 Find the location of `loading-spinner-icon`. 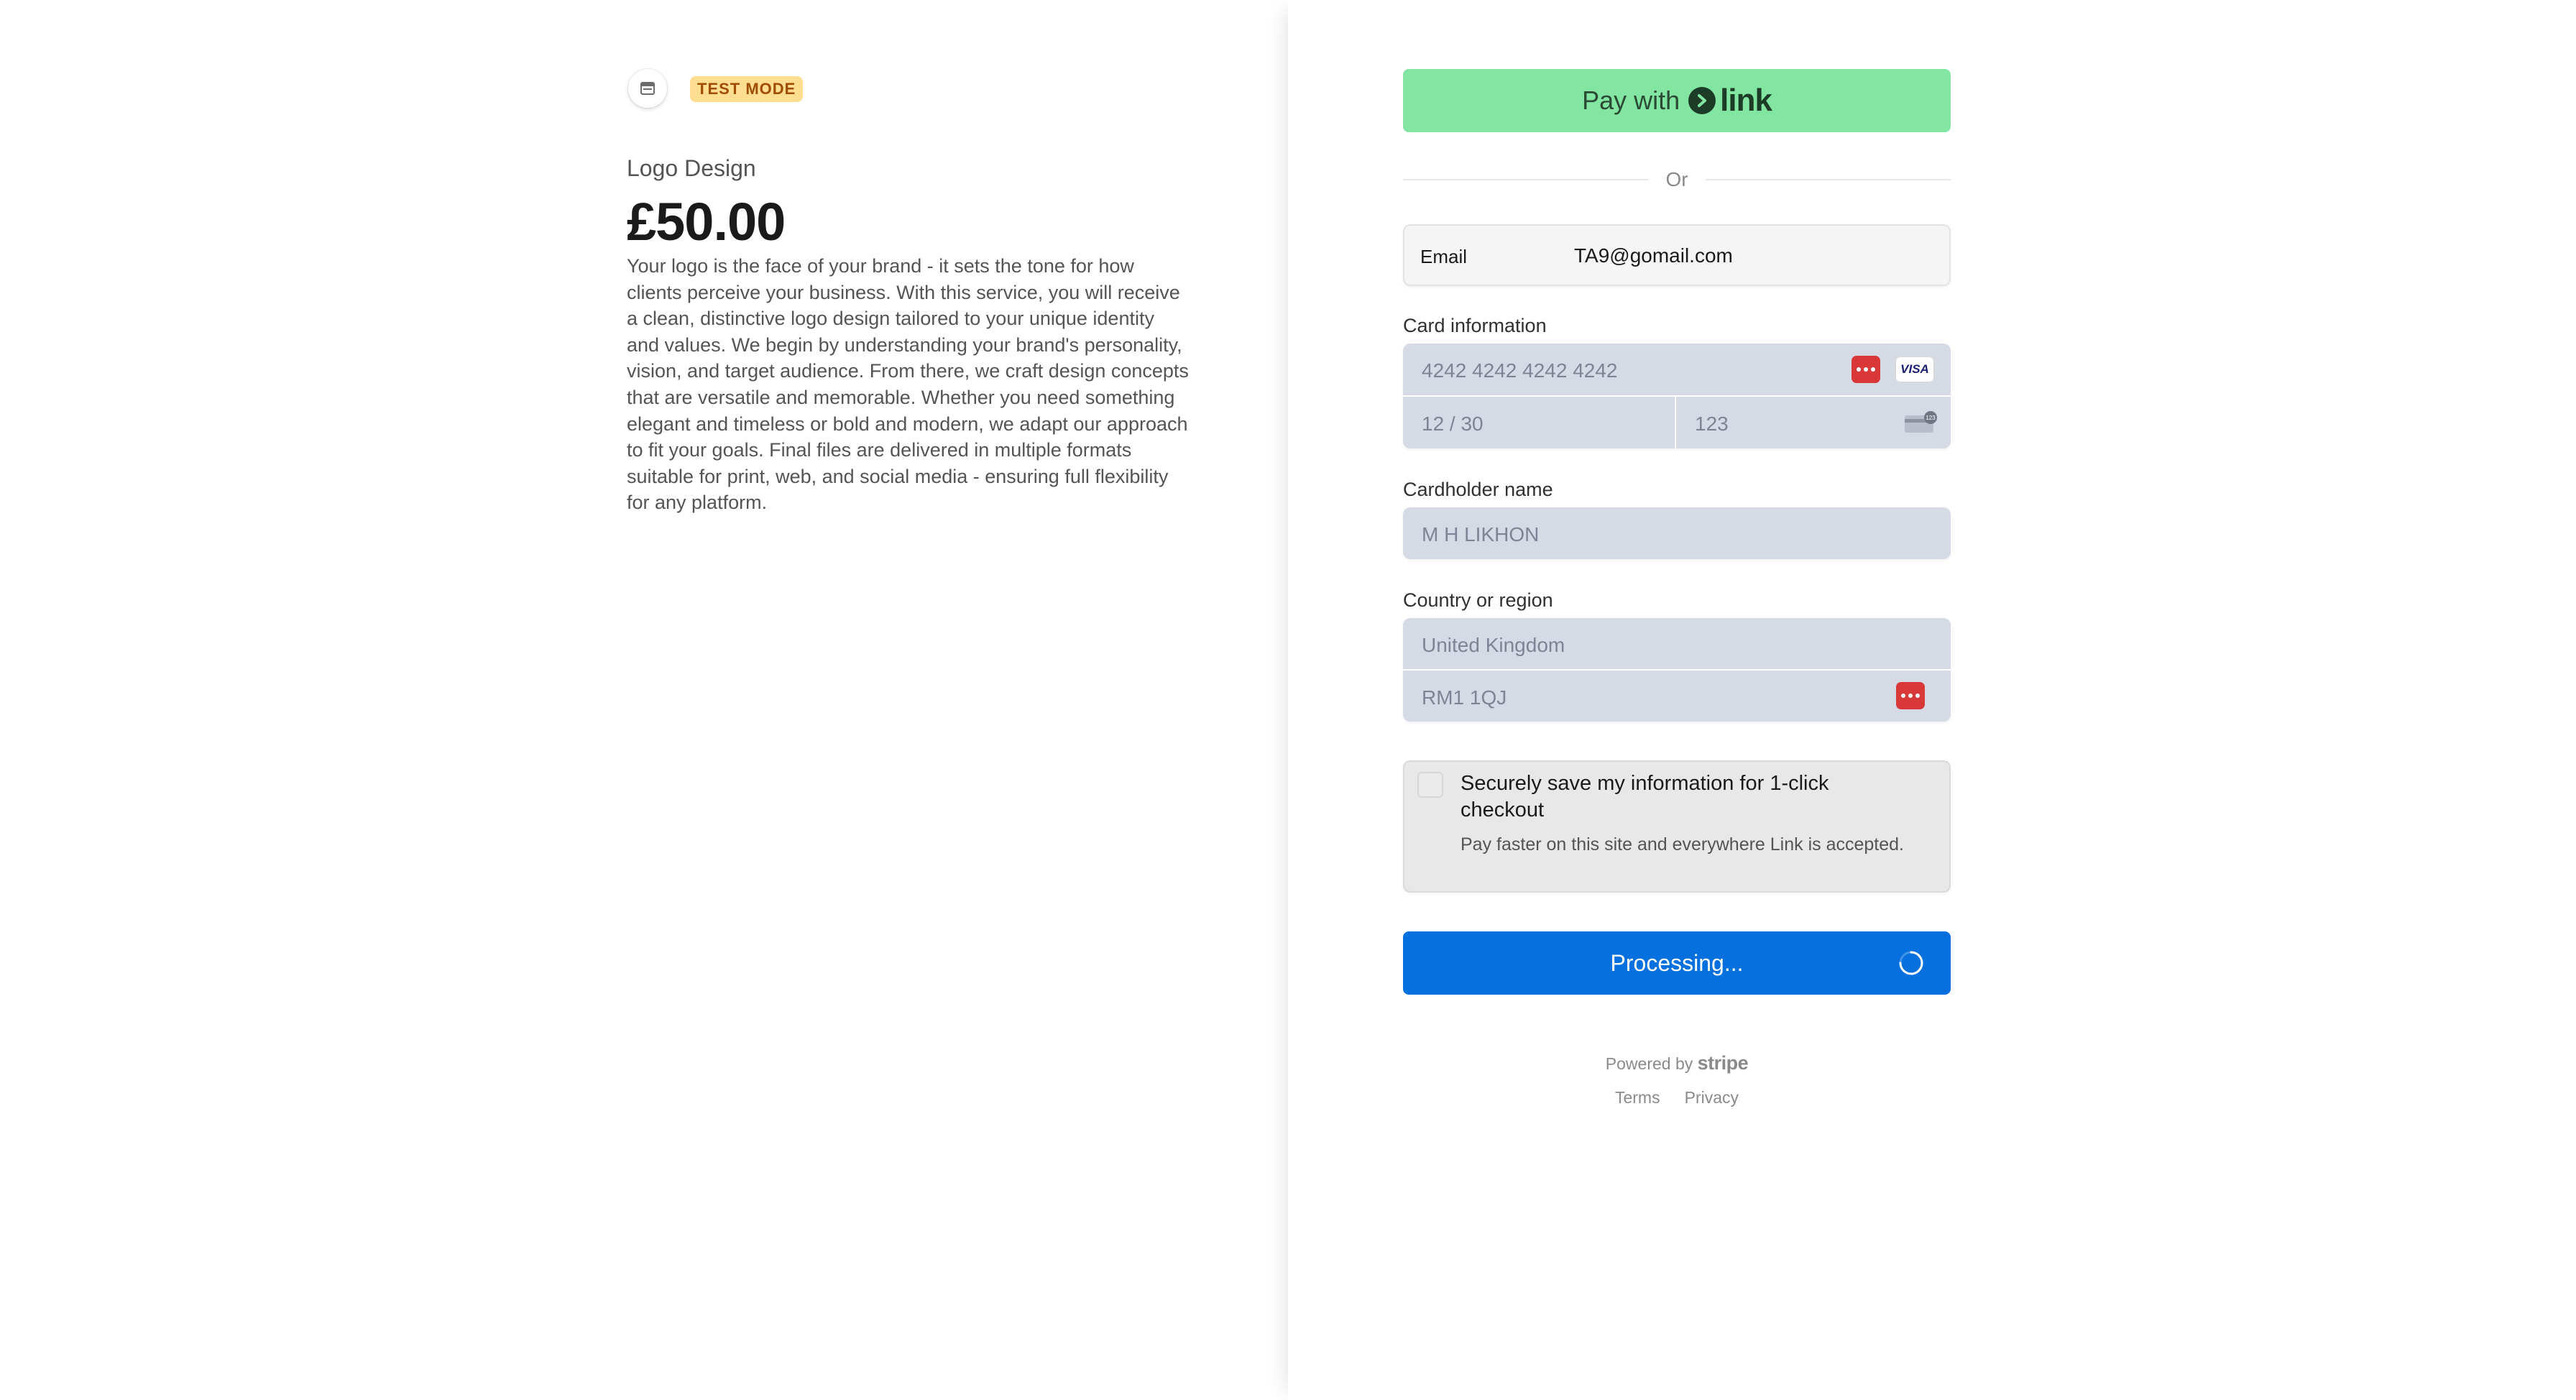

loading-spinner-icon is located at coordinates (1911, 963).